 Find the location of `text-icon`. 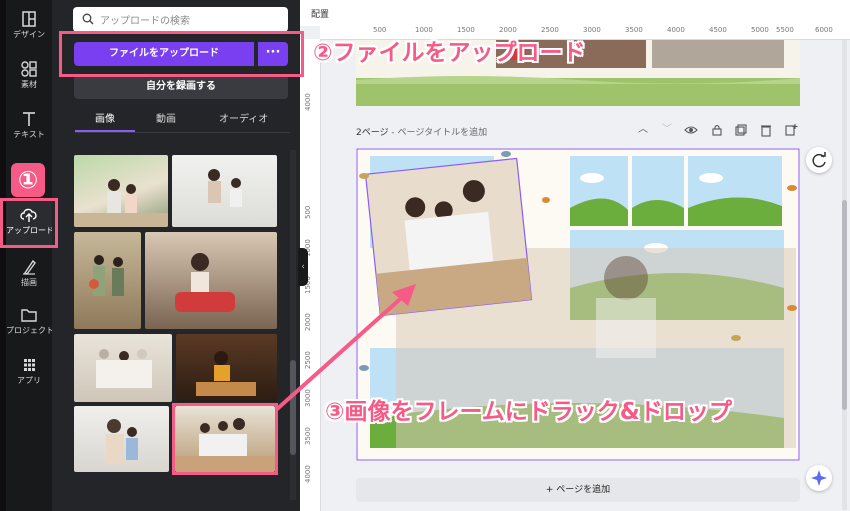

text-icon is located at coordinates (29, 119).